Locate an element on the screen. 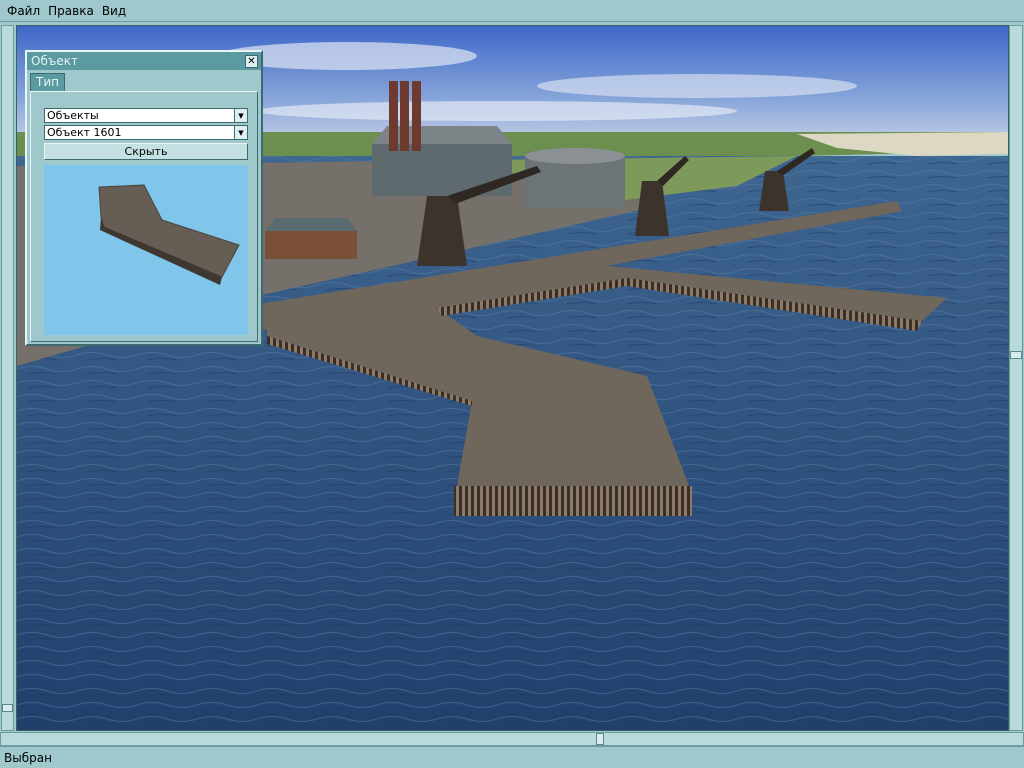 The image size is (1024, 768). tab-body: Объекты ▼ Объект 1601 ▼ Скрыть is located at coordinates (144, 216).